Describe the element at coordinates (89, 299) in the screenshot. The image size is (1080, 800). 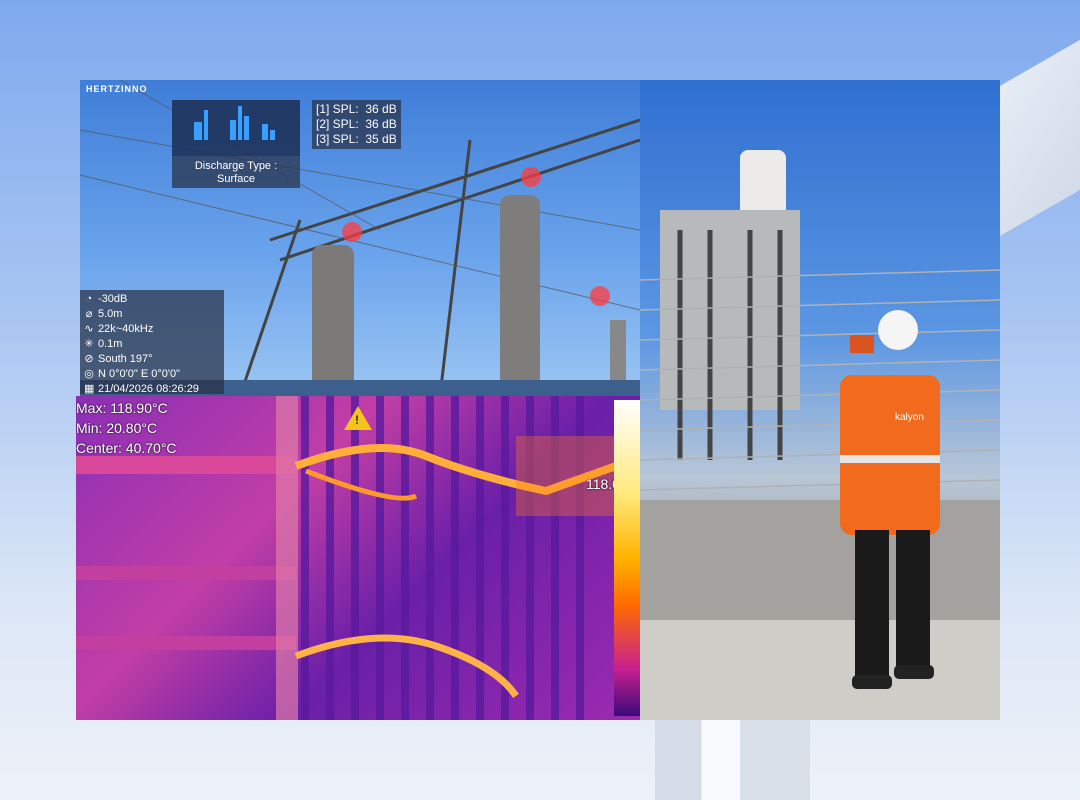
I see `threshold-icon: ◔` at that location.